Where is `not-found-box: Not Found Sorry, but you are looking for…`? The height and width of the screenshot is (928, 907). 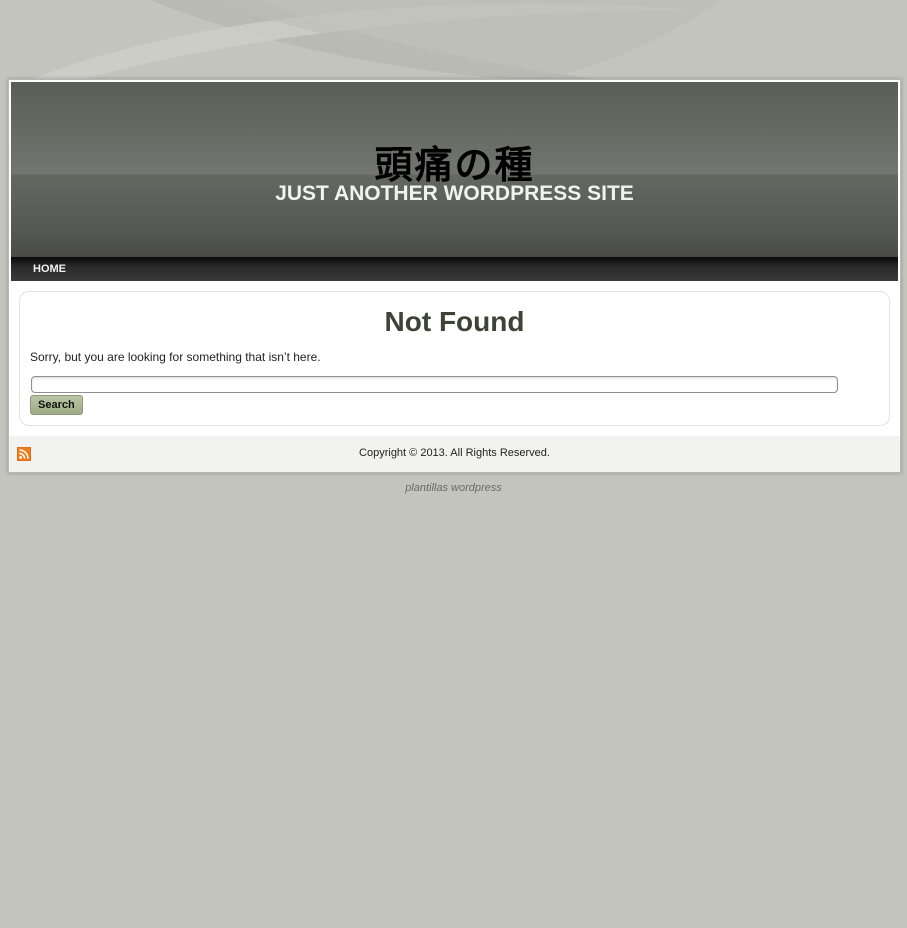
not-found-box: Not Found Sorry, but you are looking for… is located at coordinates (454, 358).